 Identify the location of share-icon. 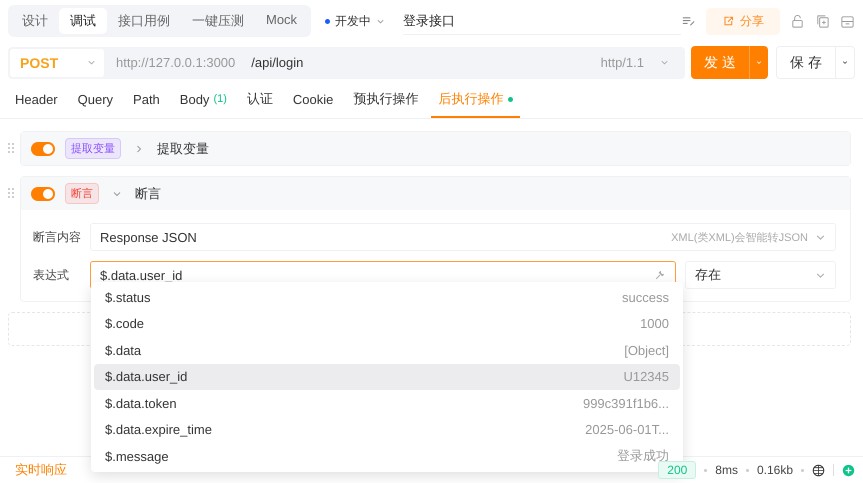
(728, 21).